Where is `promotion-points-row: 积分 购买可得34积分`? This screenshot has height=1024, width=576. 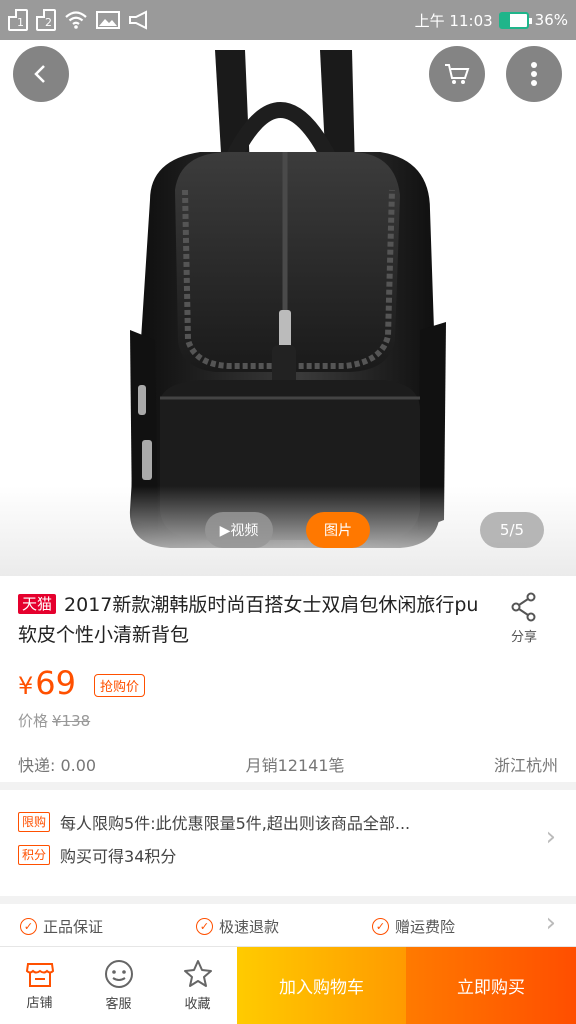
promotion-points-row: 积分 购买可得34积分 is located at coordinates (97, 855).